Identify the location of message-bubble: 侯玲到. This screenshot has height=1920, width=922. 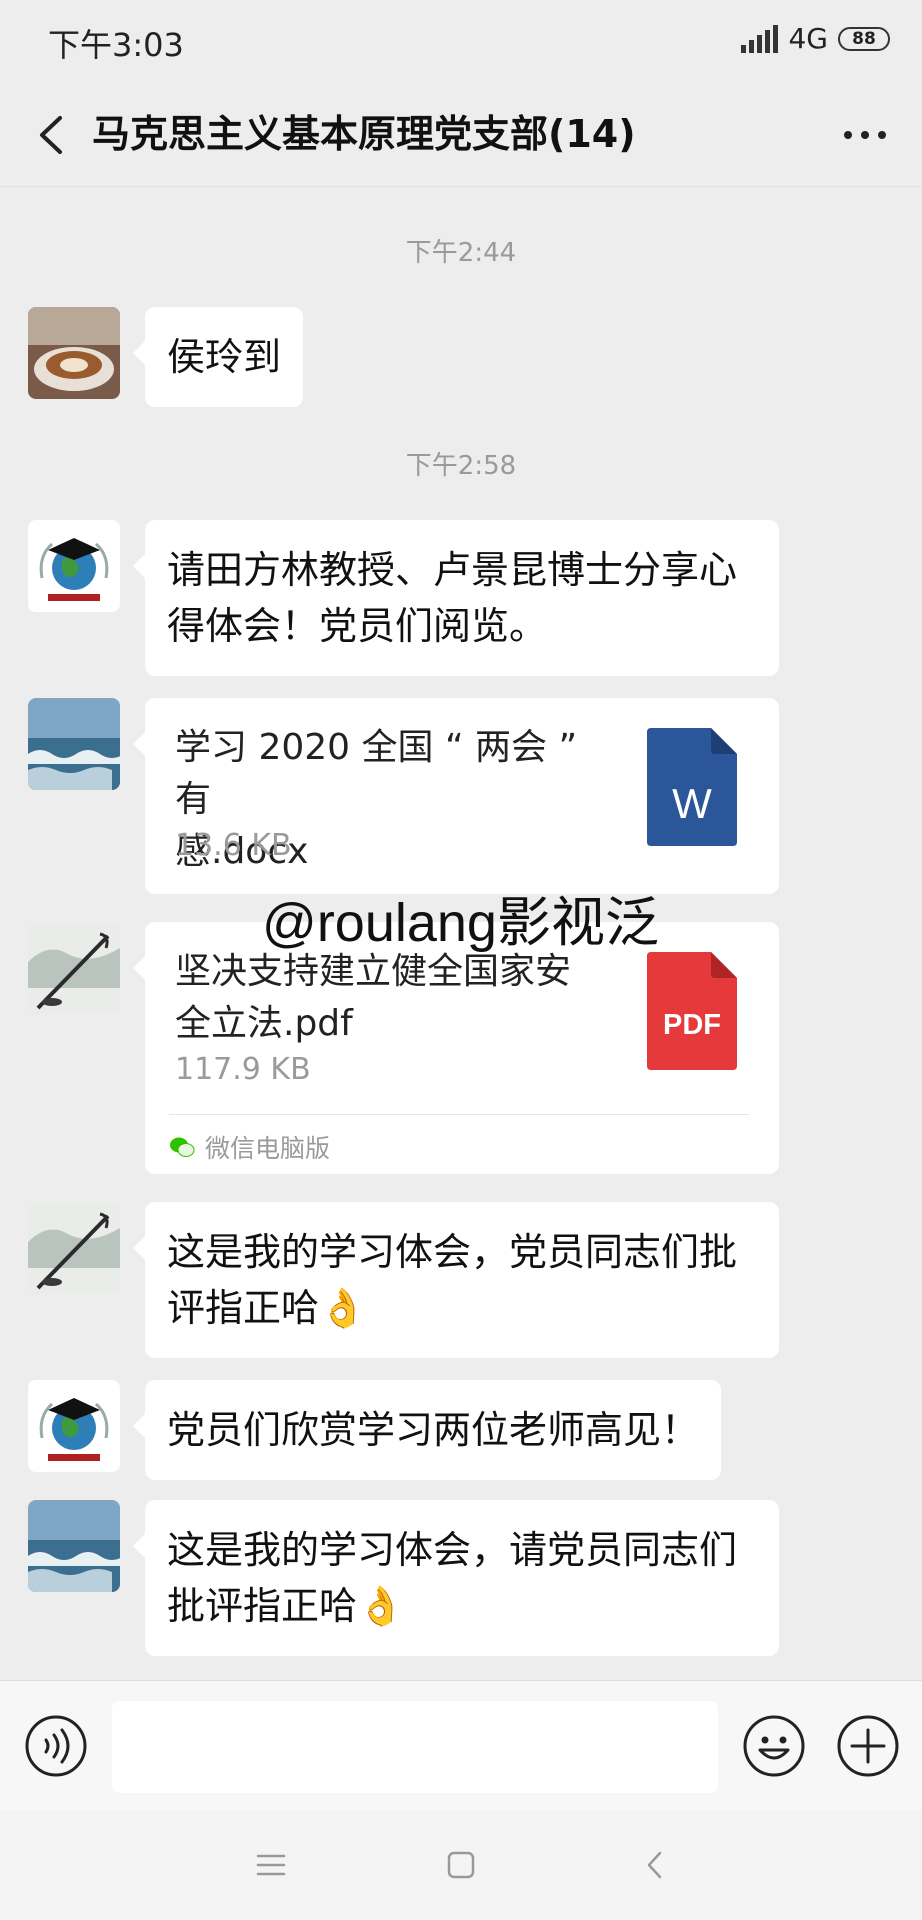
(218, 357).